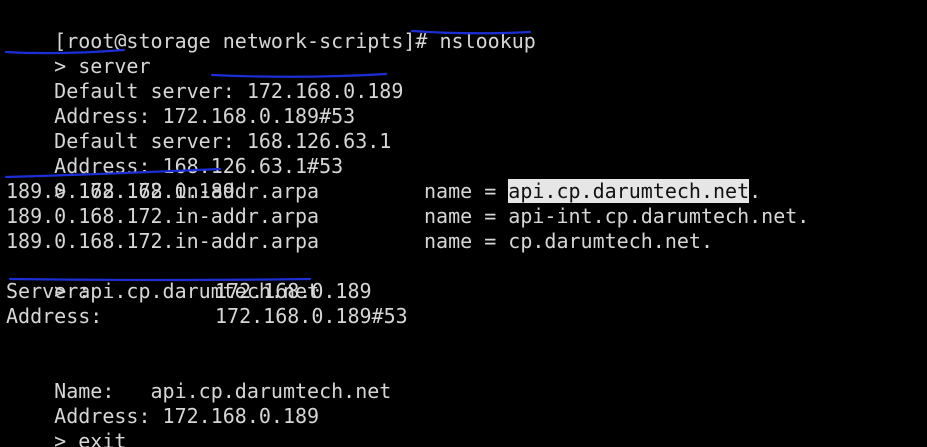  Describe the element at coordinates (293, 291) in the screenshot. I see `server-value: 172.168.0.189` at that location.